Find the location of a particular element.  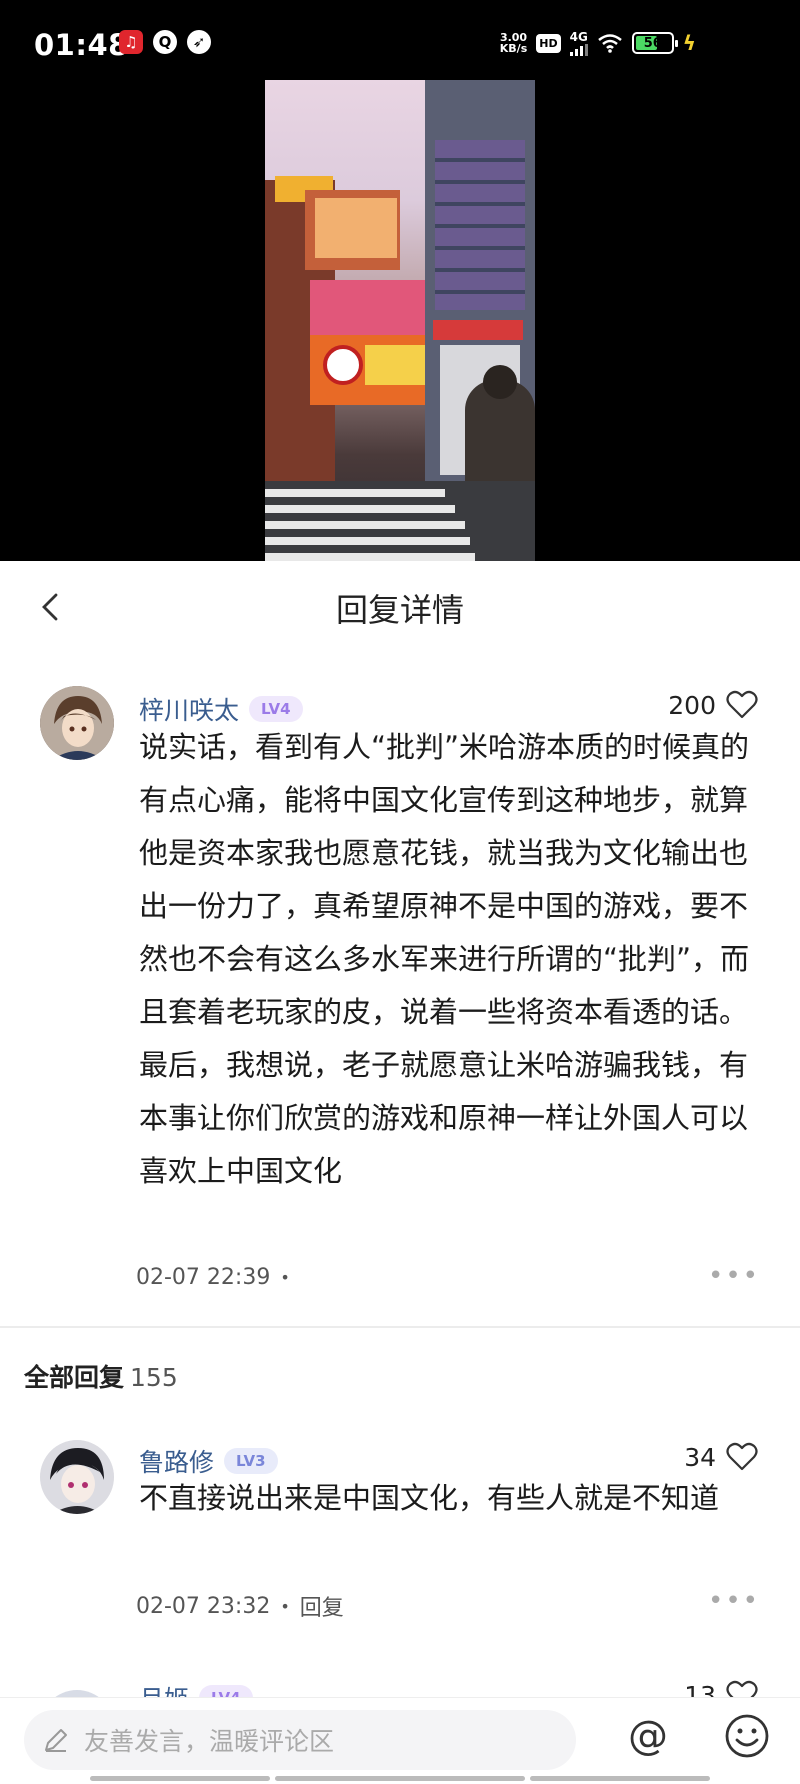

detail-header: 回复详情 is located at coordinates (400, 606).